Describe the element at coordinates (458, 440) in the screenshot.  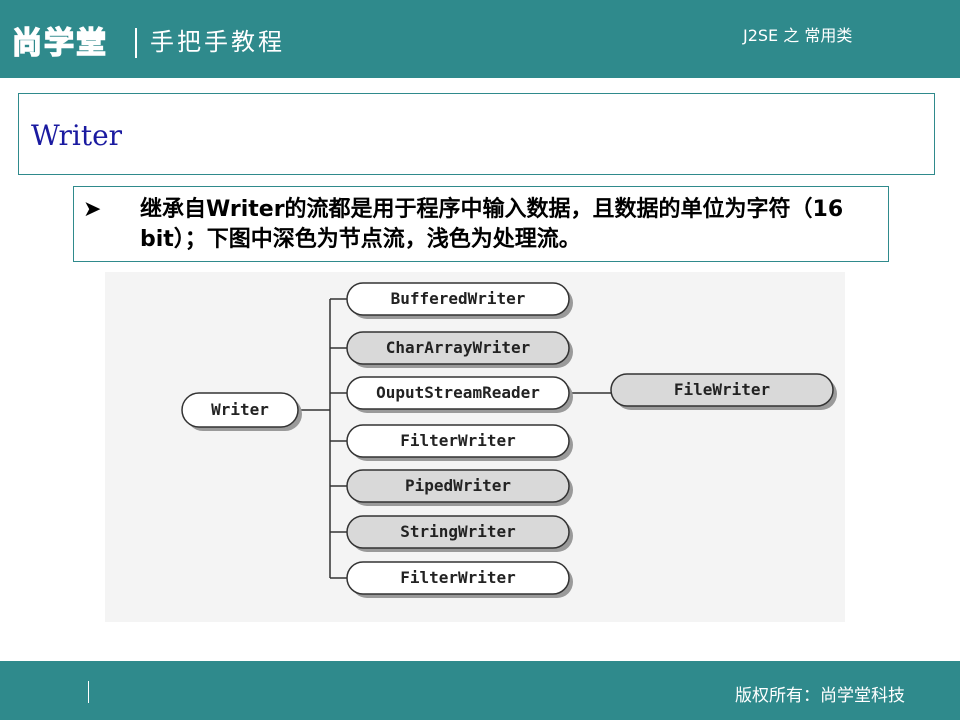
I see `node-filterwriter-3-label: FilterWriter` at that location.